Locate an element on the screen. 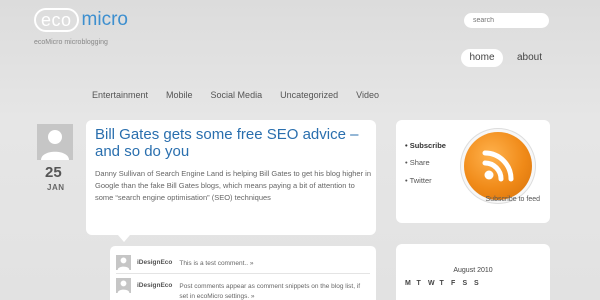 The image size is (600, 300). search-input is located at coordinates (506, 20).